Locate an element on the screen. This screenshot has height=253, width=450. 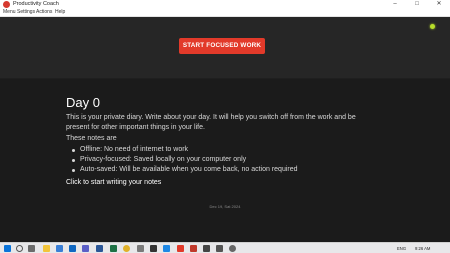
start-focused-work-button: START FOCUSED WORK is located at coordinates (222, 46).